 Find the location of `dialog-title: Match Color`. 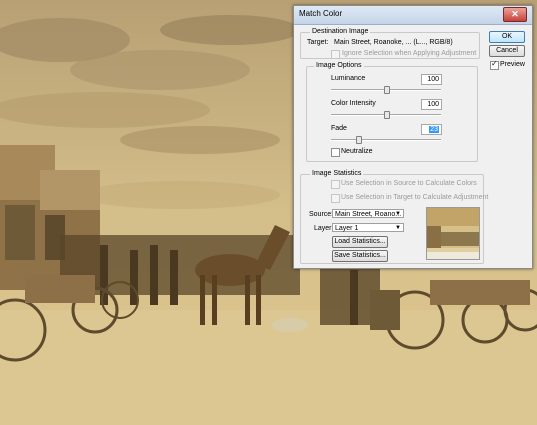

dialog-title: Match Color is located at coordinates (321, 13).